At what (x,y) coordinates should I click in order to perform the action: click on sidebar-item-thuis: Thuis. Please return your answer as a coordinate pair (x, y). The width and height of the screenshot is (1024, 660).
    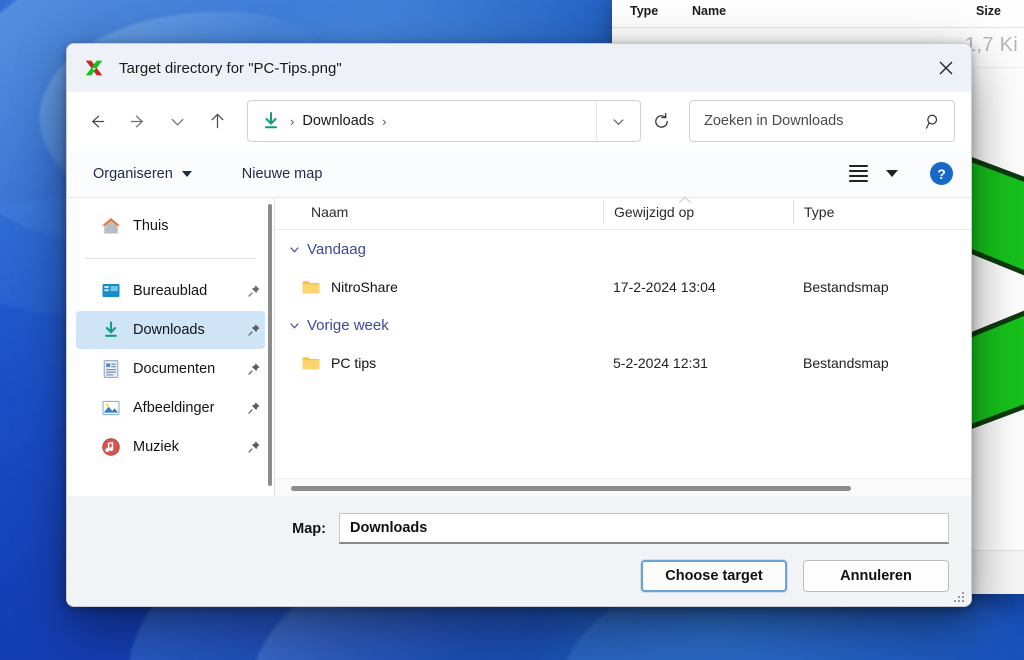
    Looking at the image, I should click on (170, 226).